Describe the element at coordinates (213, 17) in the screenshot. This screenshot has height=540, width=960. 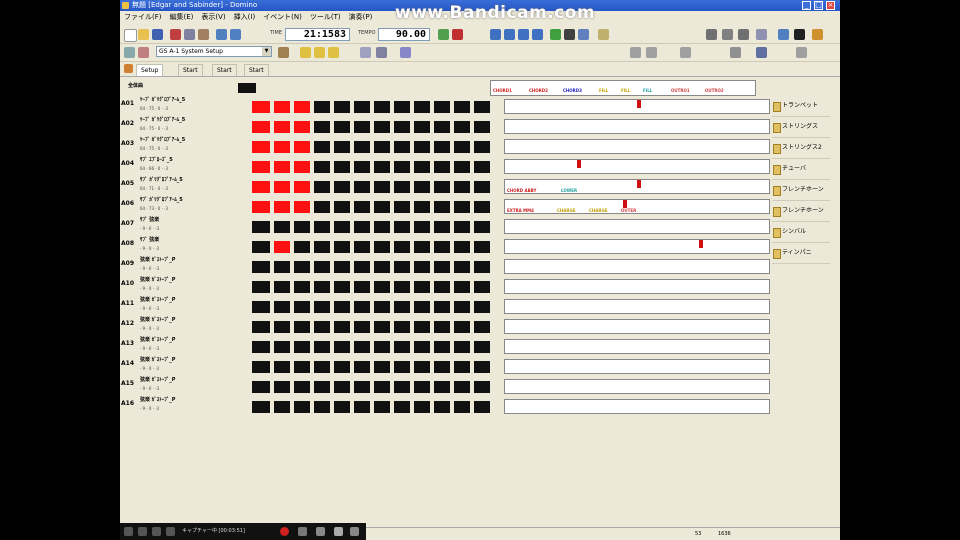
I see `menu-view: 表示(V)` at that location.